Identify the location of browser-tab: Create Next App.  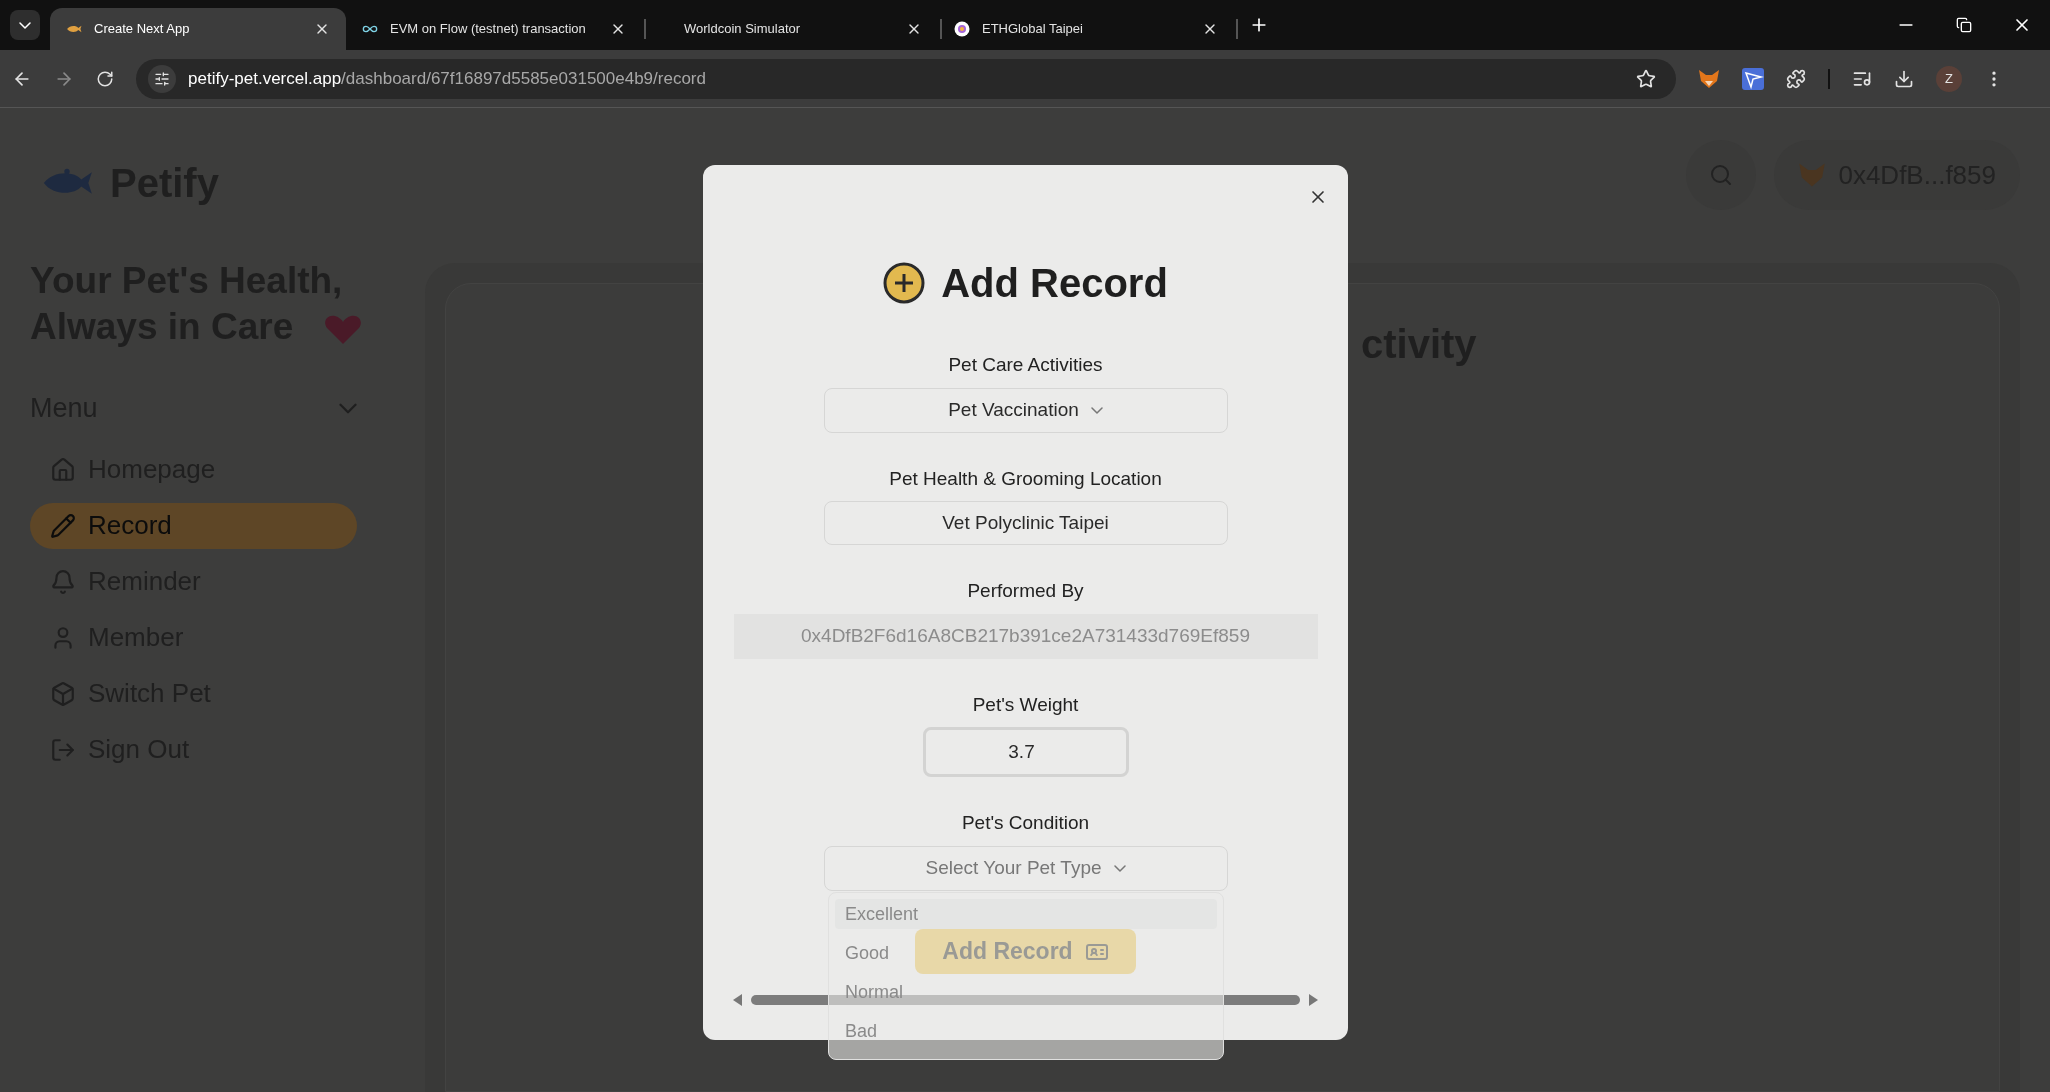
(198, 29).